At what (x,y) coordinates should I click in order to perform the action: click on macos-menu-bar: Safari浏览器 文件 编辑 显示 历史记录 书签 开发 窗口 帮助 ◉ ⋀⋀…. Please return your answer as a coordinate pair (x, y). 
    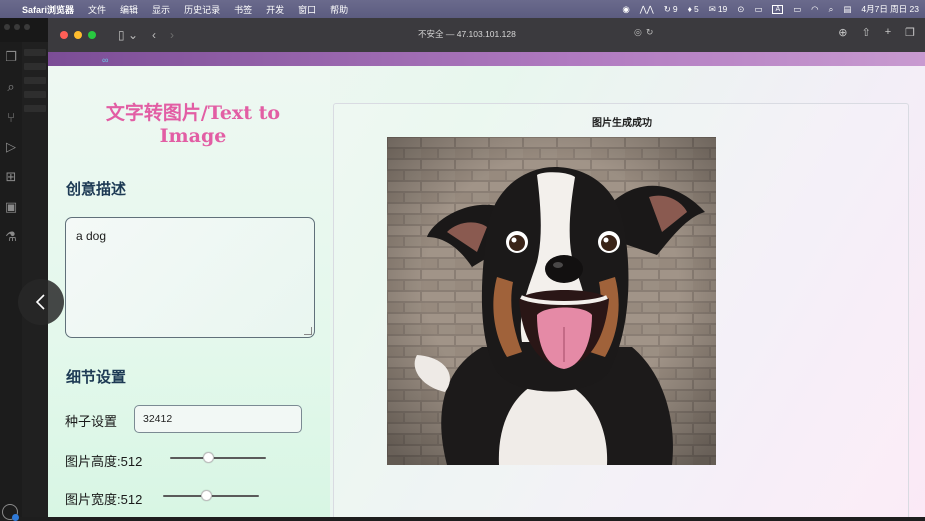
    Looking at the image, I should click on (462, 9).